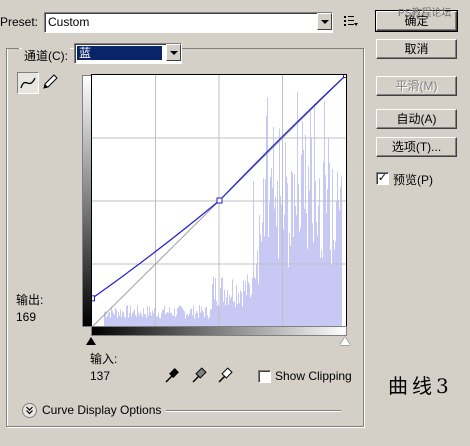  I want to click on black-eyedropper-icon, so click(172, 375).